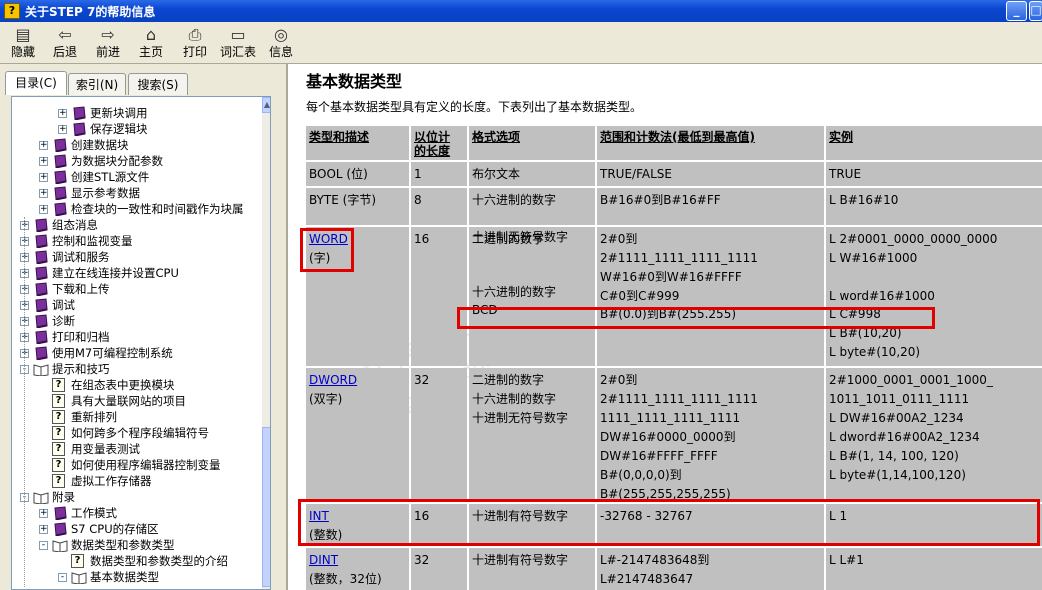  I want to click on example-value: 1011_1011_0111_1111, so click(899, 399).